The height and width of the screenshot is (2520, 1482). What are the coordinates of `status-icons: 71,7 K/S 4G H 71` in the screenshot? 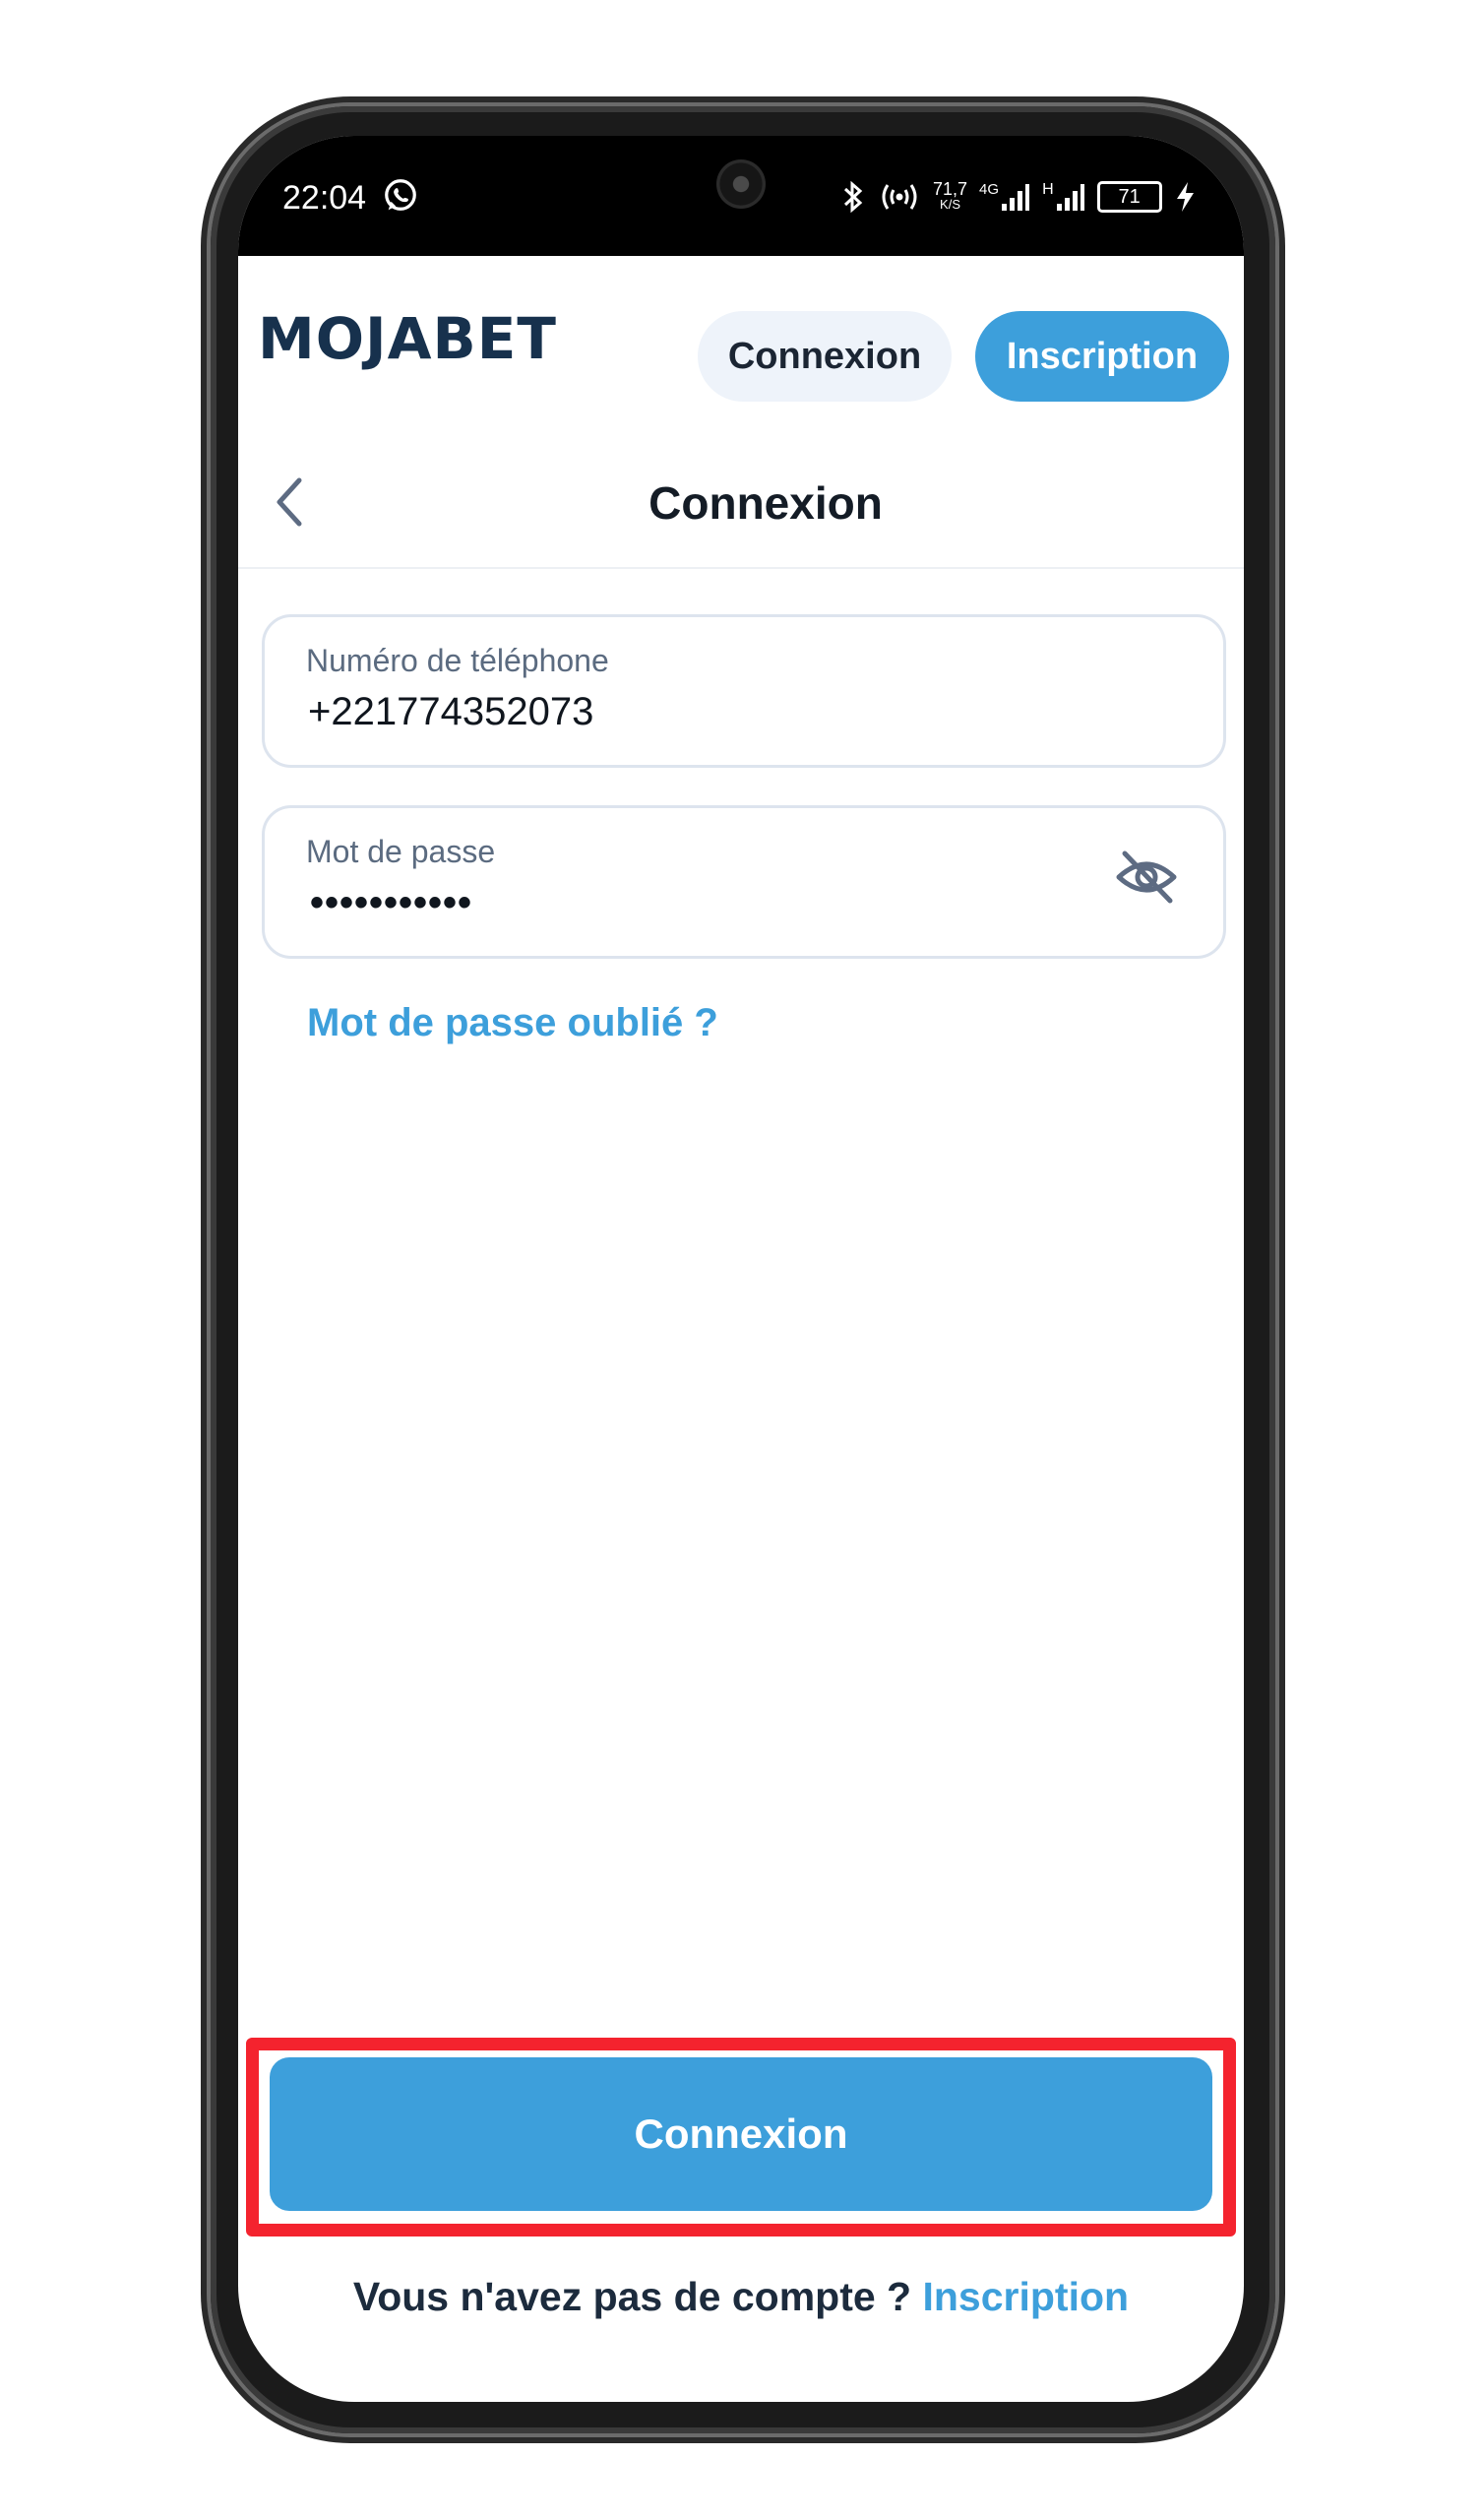 It's located at (1018, 196).